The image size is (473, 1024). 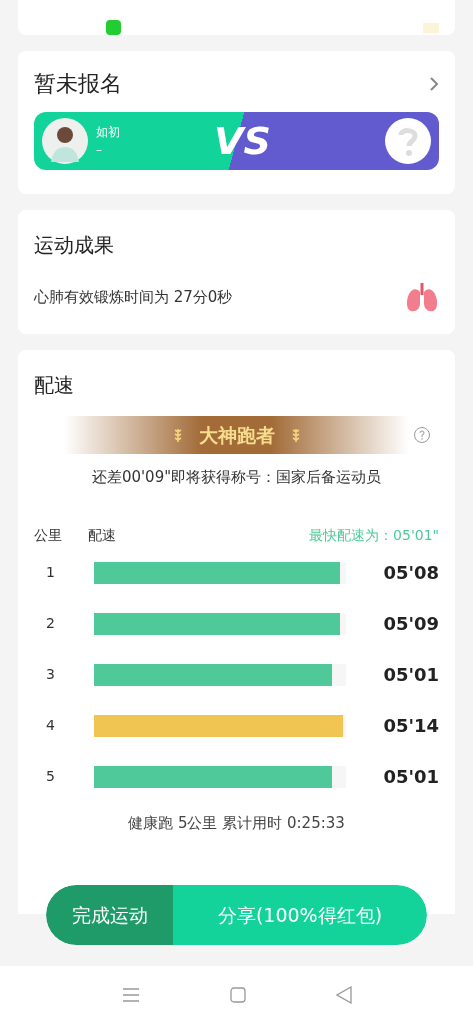 What do you see at coordinates (54, 385) in the screenshot?
I see `card-title: 配速` at bounding box center [54, 385].